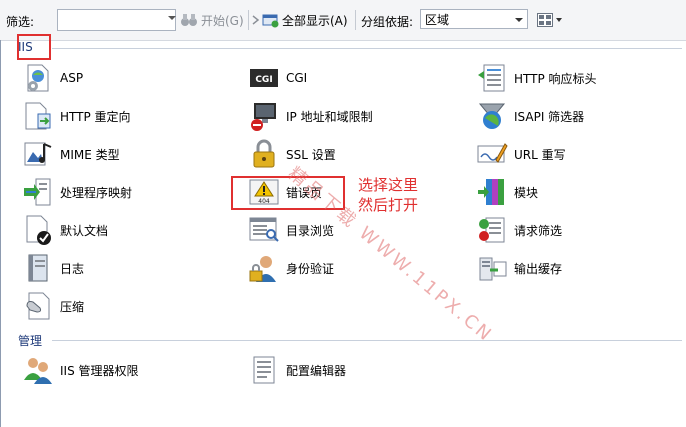 The width and height of the screenshot is (686, 427). I want to click on directory-browsing-icon, so click(264, 229).